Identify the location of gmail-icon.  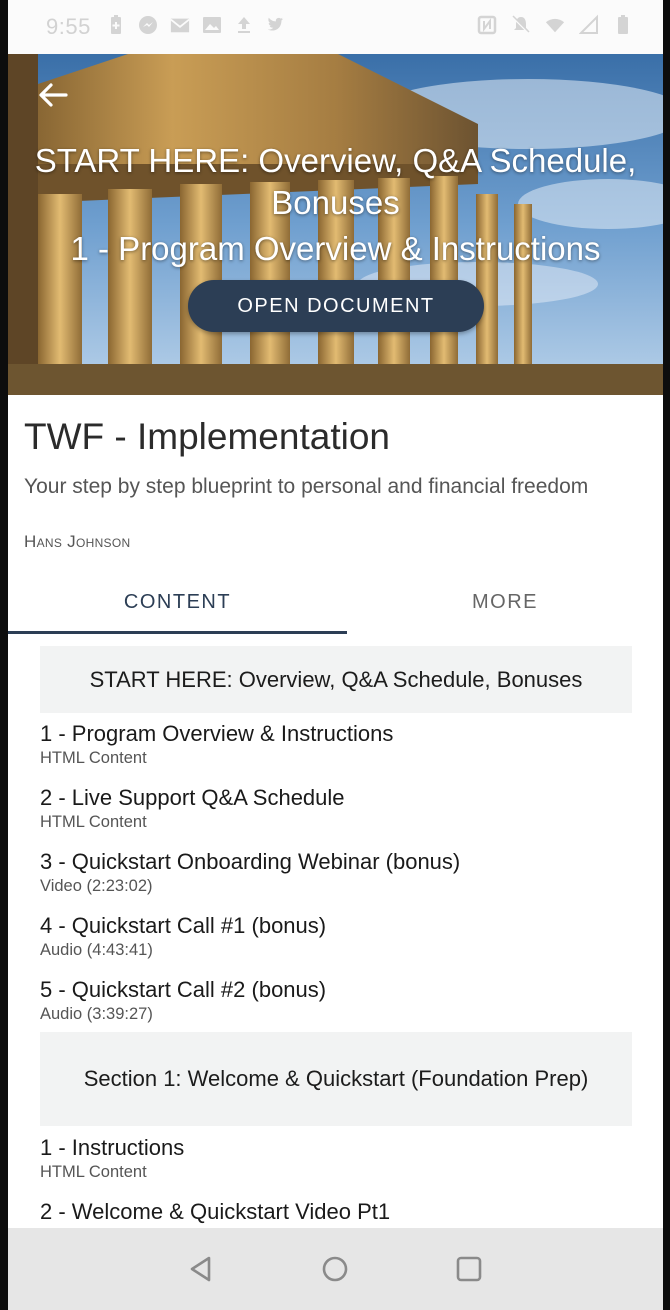
(180, 25).